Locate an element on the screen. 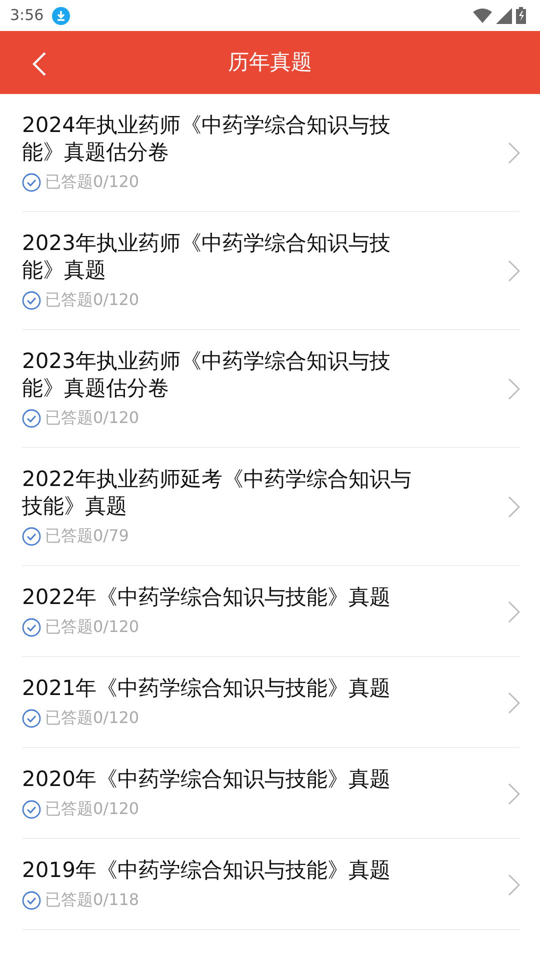 The width and height of the screenshot is (540, 960). exam-list-item: 2024年执业药师《中药学综合知识与技能》真题估分卷 已答题0/120 is located at coordinates (271, 153).